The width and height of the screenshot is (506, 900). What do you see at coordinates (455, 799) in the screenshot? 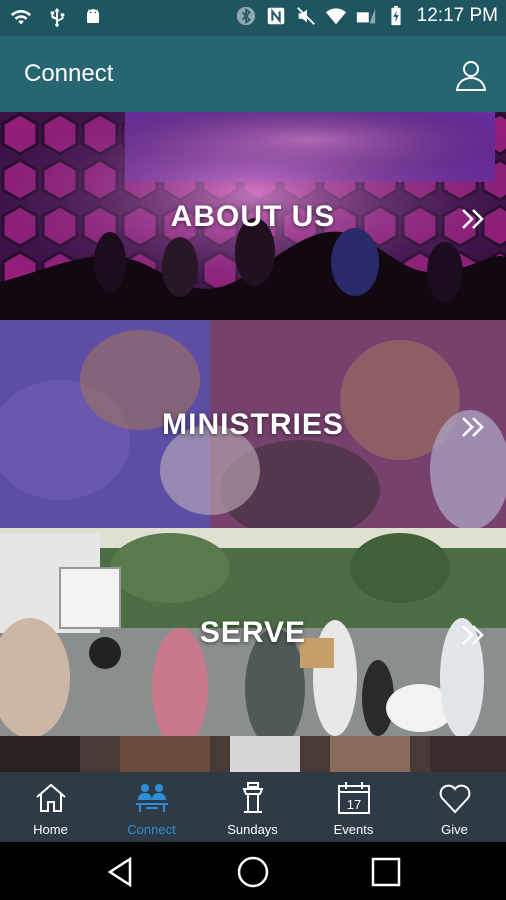
I see `heart-icon` at bounding box center [455, 799].